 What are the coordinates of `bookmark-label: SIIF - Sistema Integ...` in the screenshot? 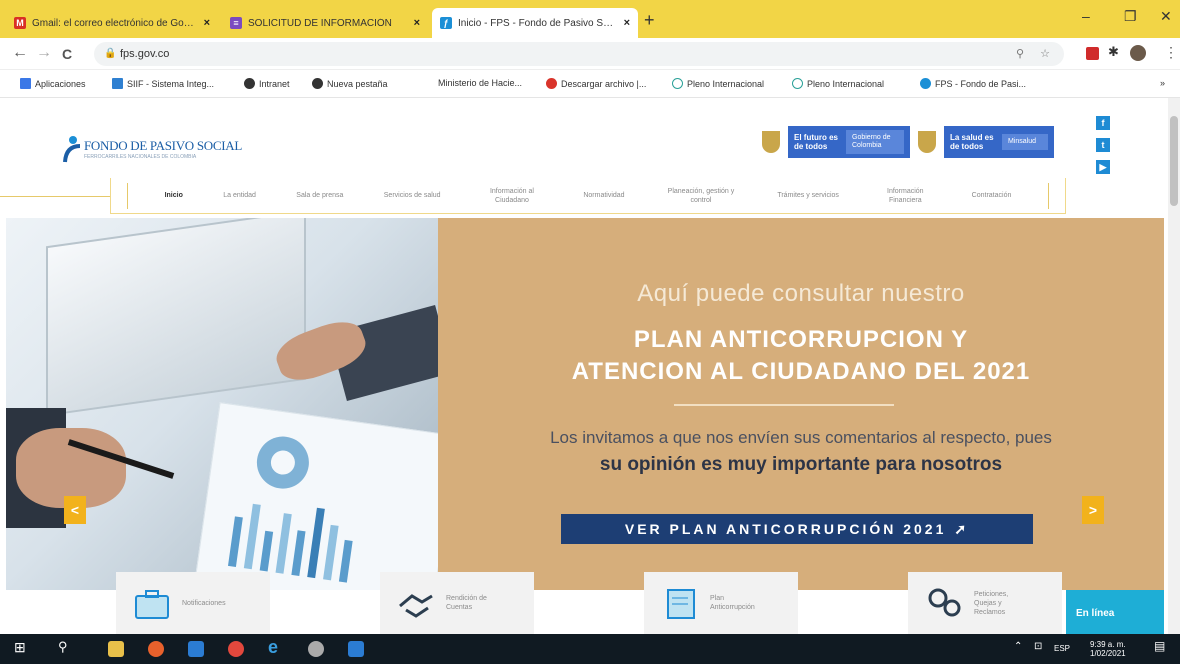 It's located at (171, 83).